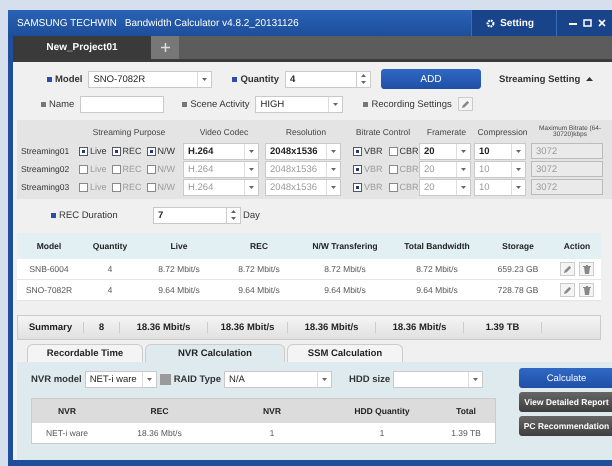  Describe the element at coordinates (251, 215) in the screenshot. I see `unit-label: Day` at that location.